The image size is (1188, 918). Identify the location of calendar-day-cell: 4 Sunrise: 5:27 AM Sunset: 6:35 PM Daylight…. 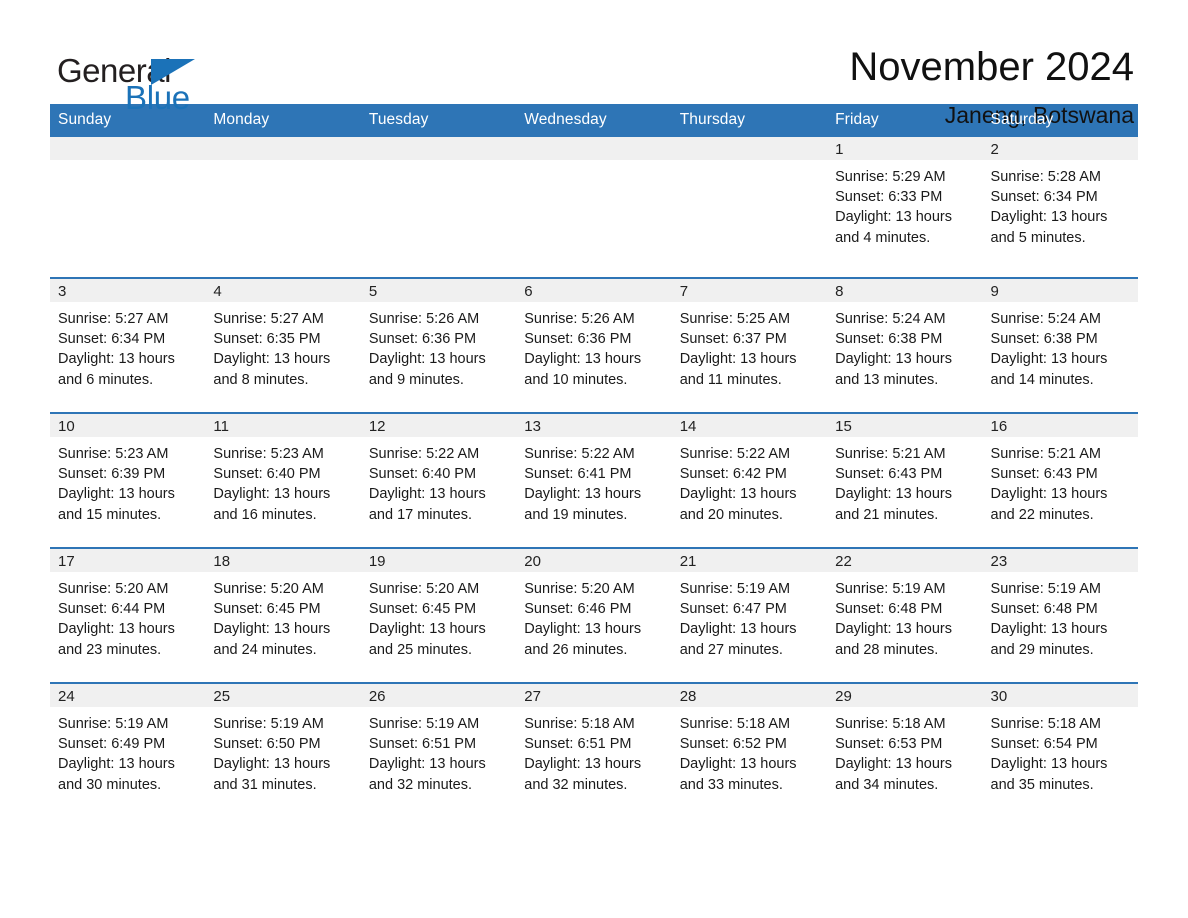
(283, 345).